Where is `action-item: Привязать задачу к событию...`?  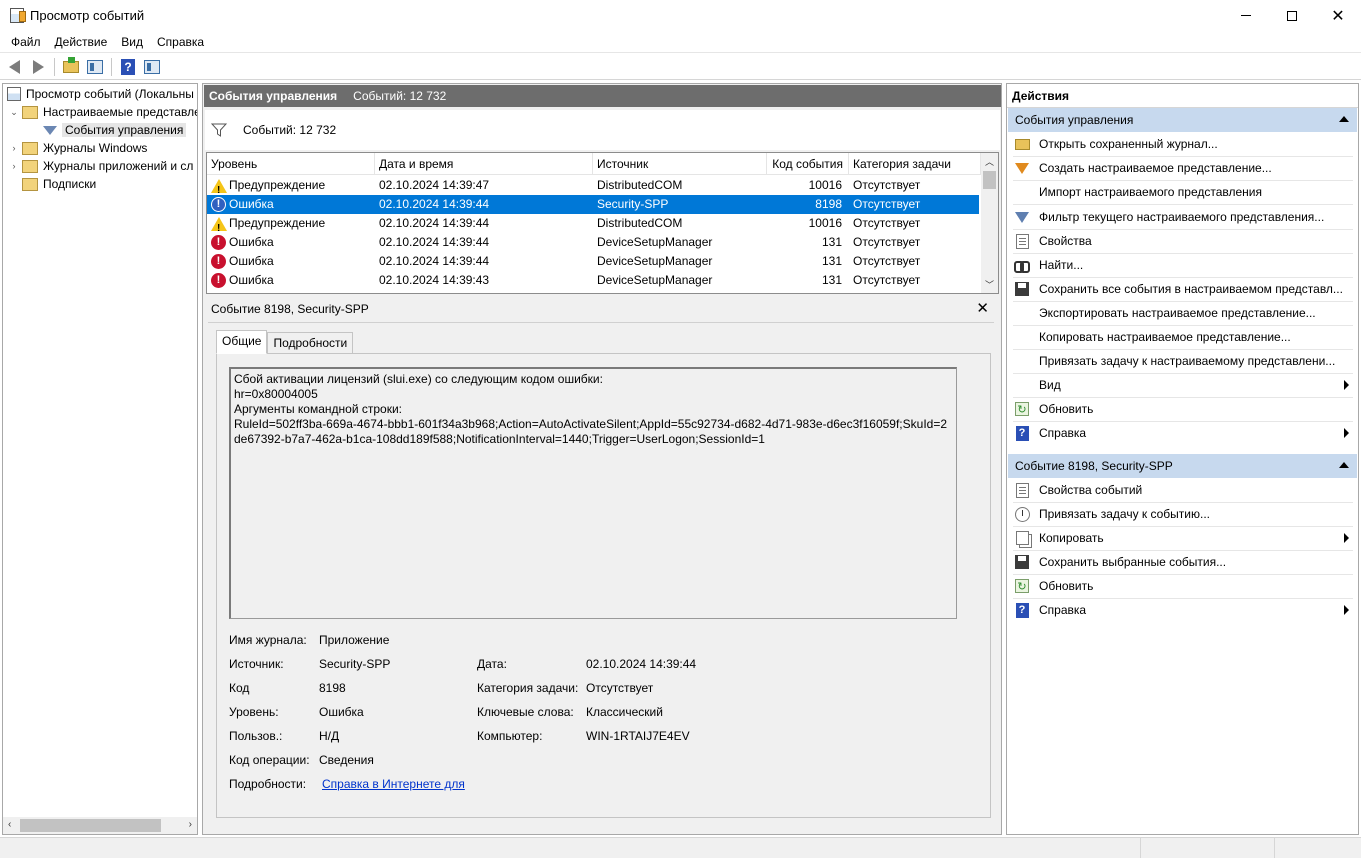
action-item: Привязать задачу к событию... is located at coordinates (1182, 514).